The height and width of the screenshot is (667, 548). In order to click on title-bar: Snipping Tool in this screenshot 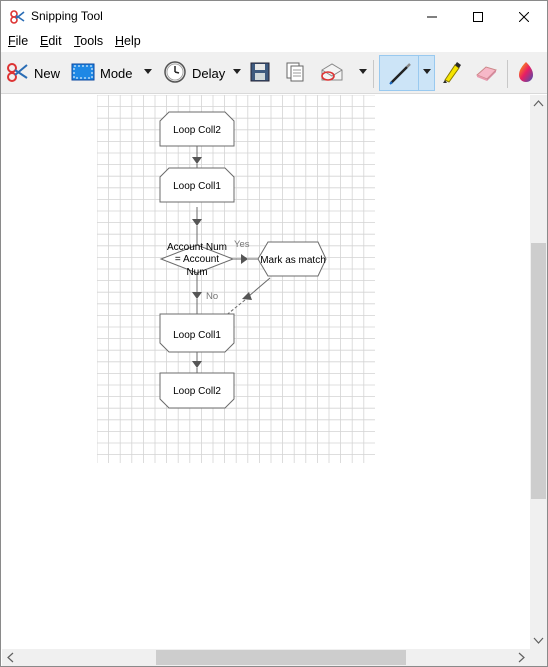, I will do `click(274, 16)`.